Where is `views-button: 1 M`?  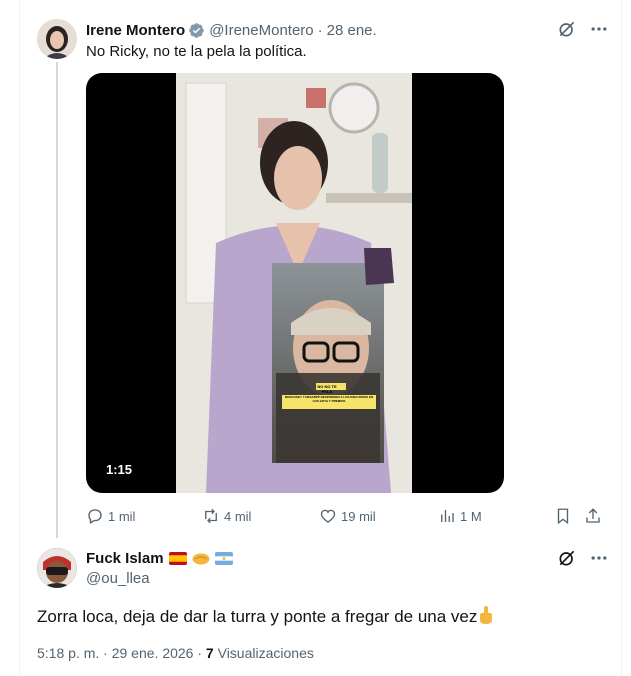 views-button: 1 M is located at coordinates (460, 516).